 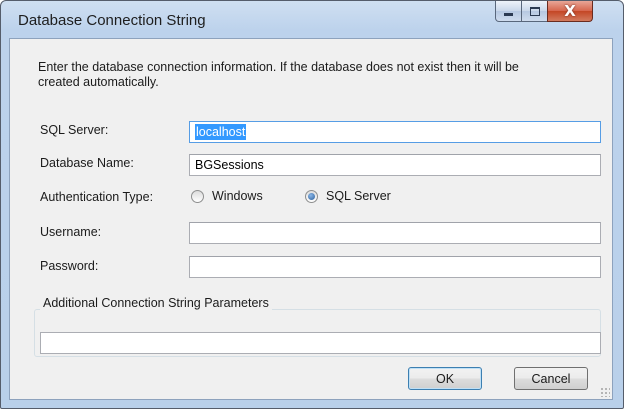 What do you see at coordinates (156, 303) in the screenshot?
I see `additional-parameters-label: Additional Connection String Parameters` at bounding box center [156, 303].